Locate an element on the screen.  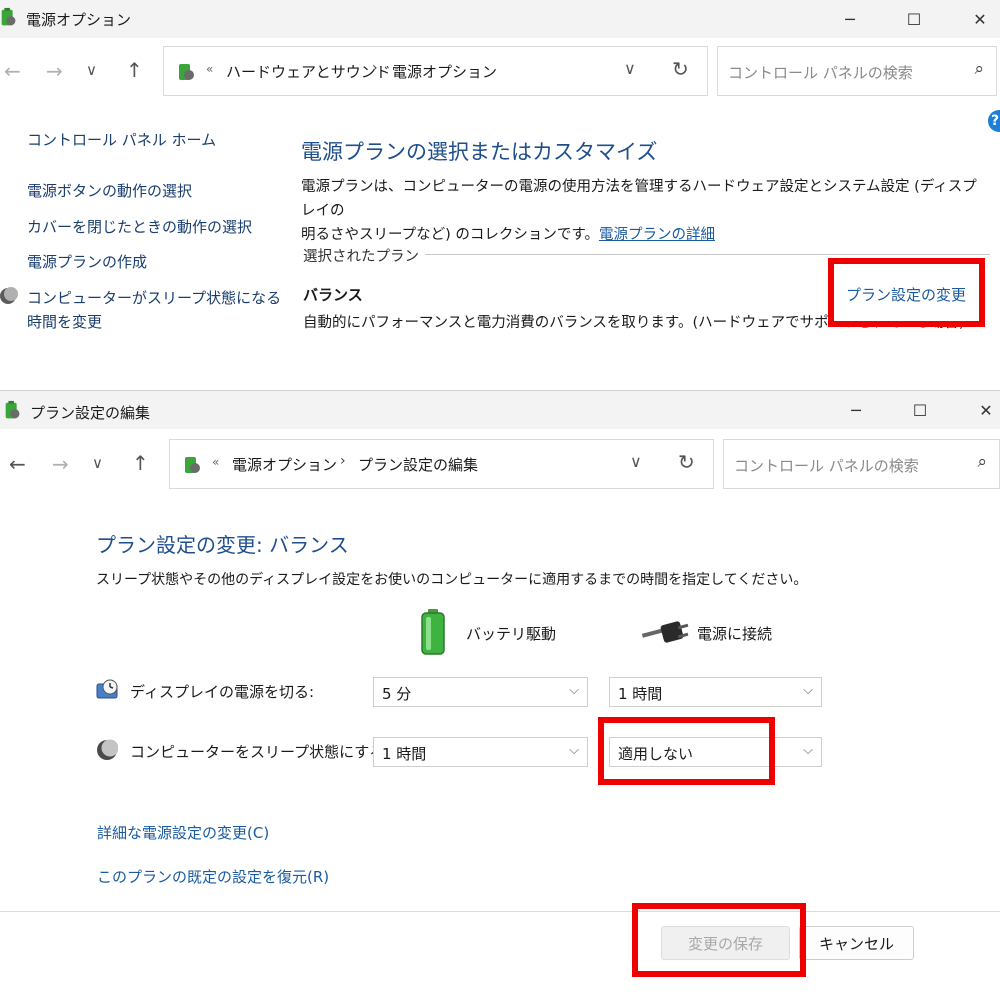
description-line-2-text: 明るさやスリープなど) のコレクションです。 is located at coordinates (450, 235).